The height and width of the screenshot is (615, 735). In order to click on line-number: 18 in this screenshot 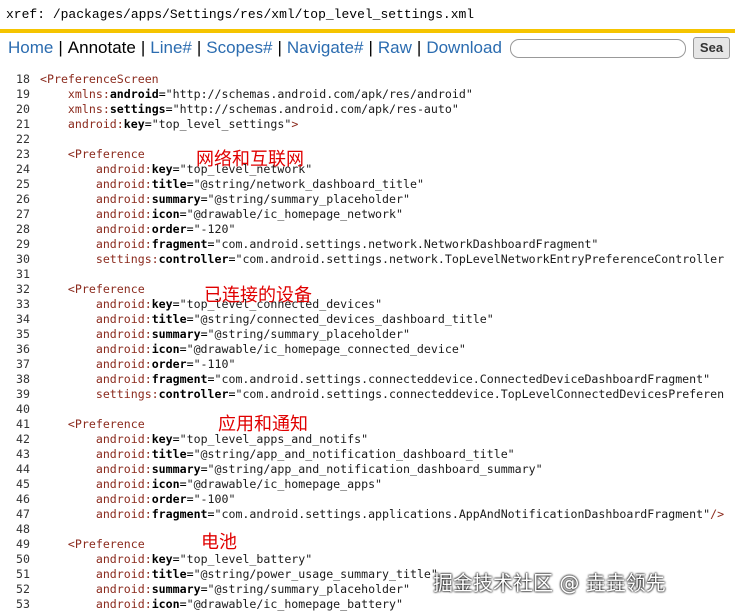, I will do `click(15, 79)`.